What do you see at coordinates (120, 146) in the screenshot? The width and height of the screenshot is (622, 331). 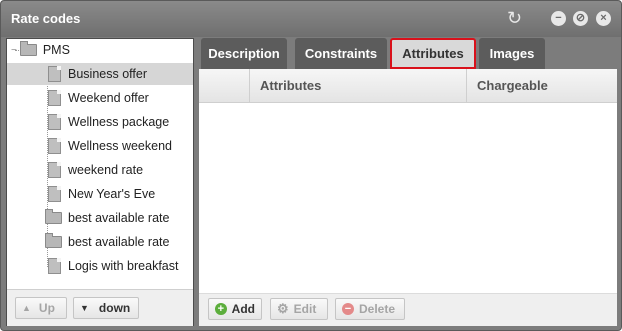 I see `tree-item-label: Wellness weekend` at bounding box center [120, 146].